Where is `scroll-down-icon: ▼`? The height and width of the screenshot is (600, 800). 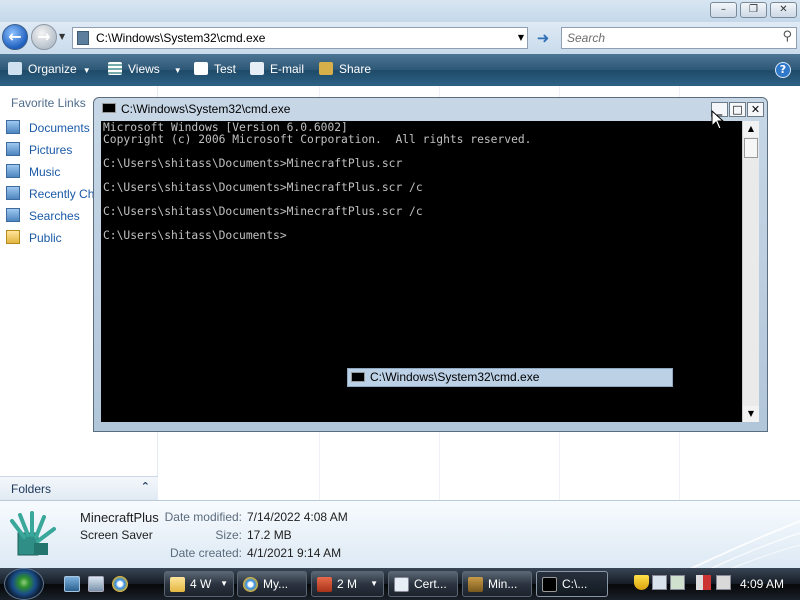 scroll-down-icon: ▼ is located at coordinates (751, 414).